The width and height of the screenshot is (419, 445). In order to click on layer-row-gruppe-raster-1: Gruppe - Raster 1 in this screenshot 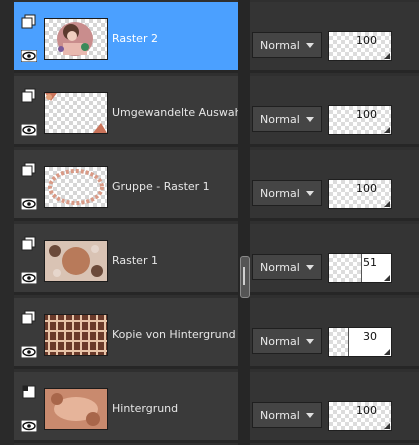, I will do `click(126, 185)`.